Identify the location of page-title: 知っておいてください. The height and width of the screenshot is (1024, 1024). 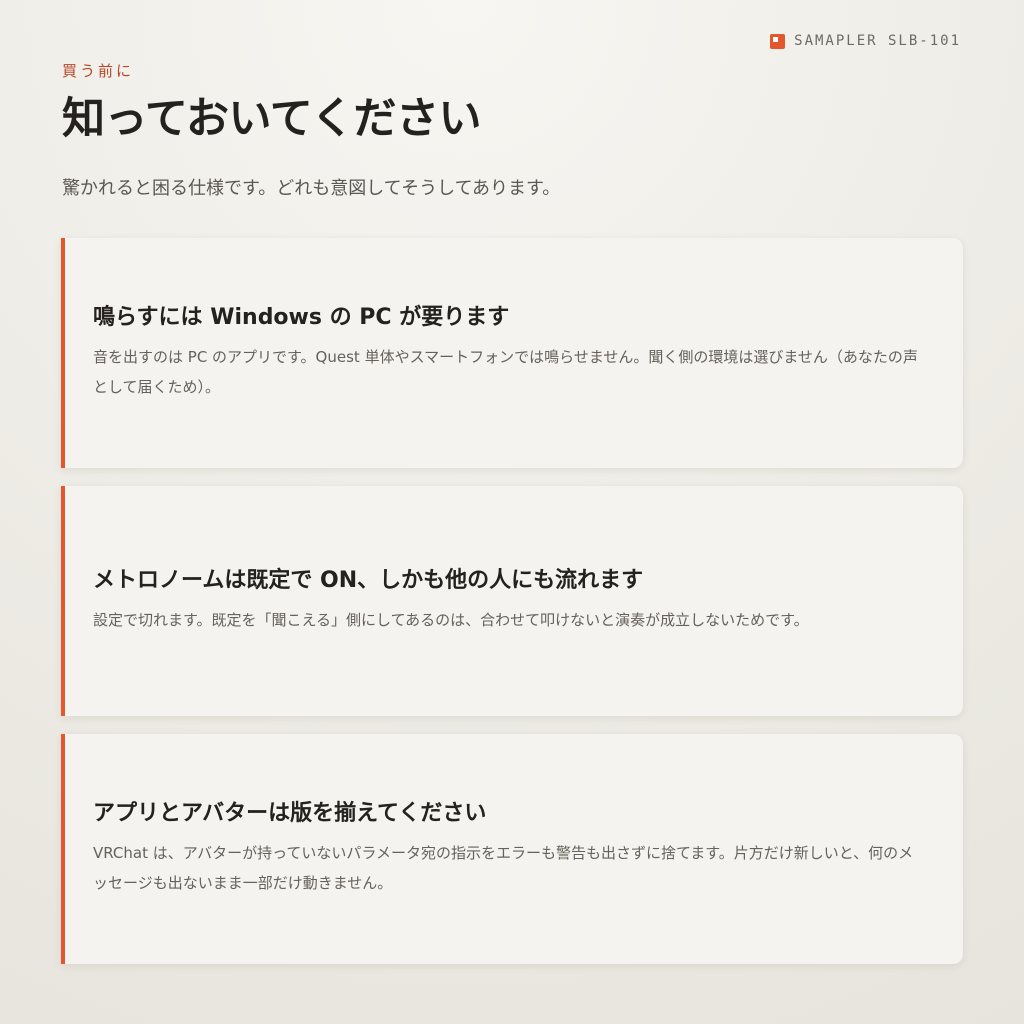
(271, 119).